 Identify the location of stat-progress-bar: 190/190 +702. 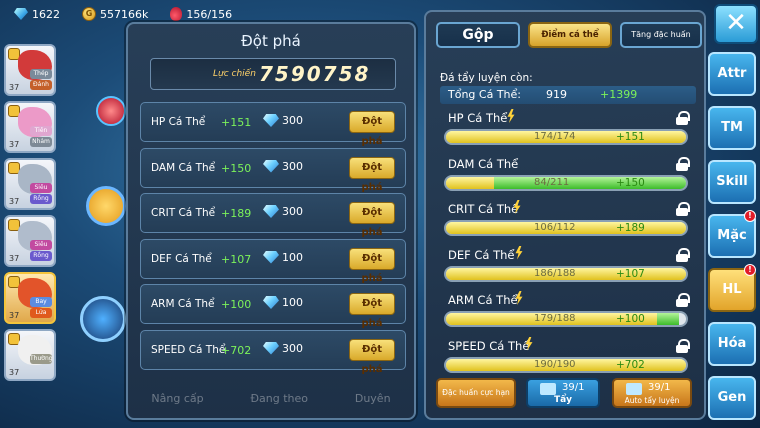
(566, 364).